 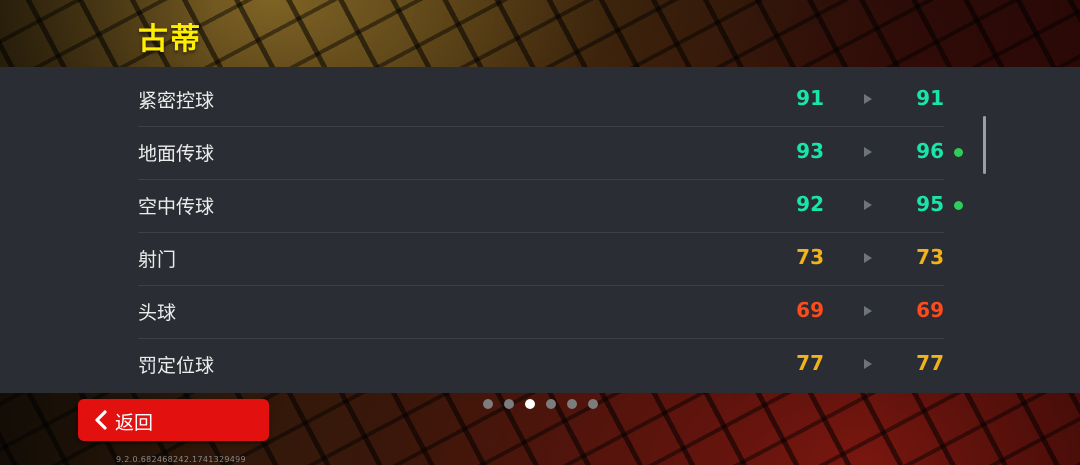 What do you see at coordinates (134, 423) in the screenshot?
I see `back-button-label: 返回` at bounding box center [134, 423].